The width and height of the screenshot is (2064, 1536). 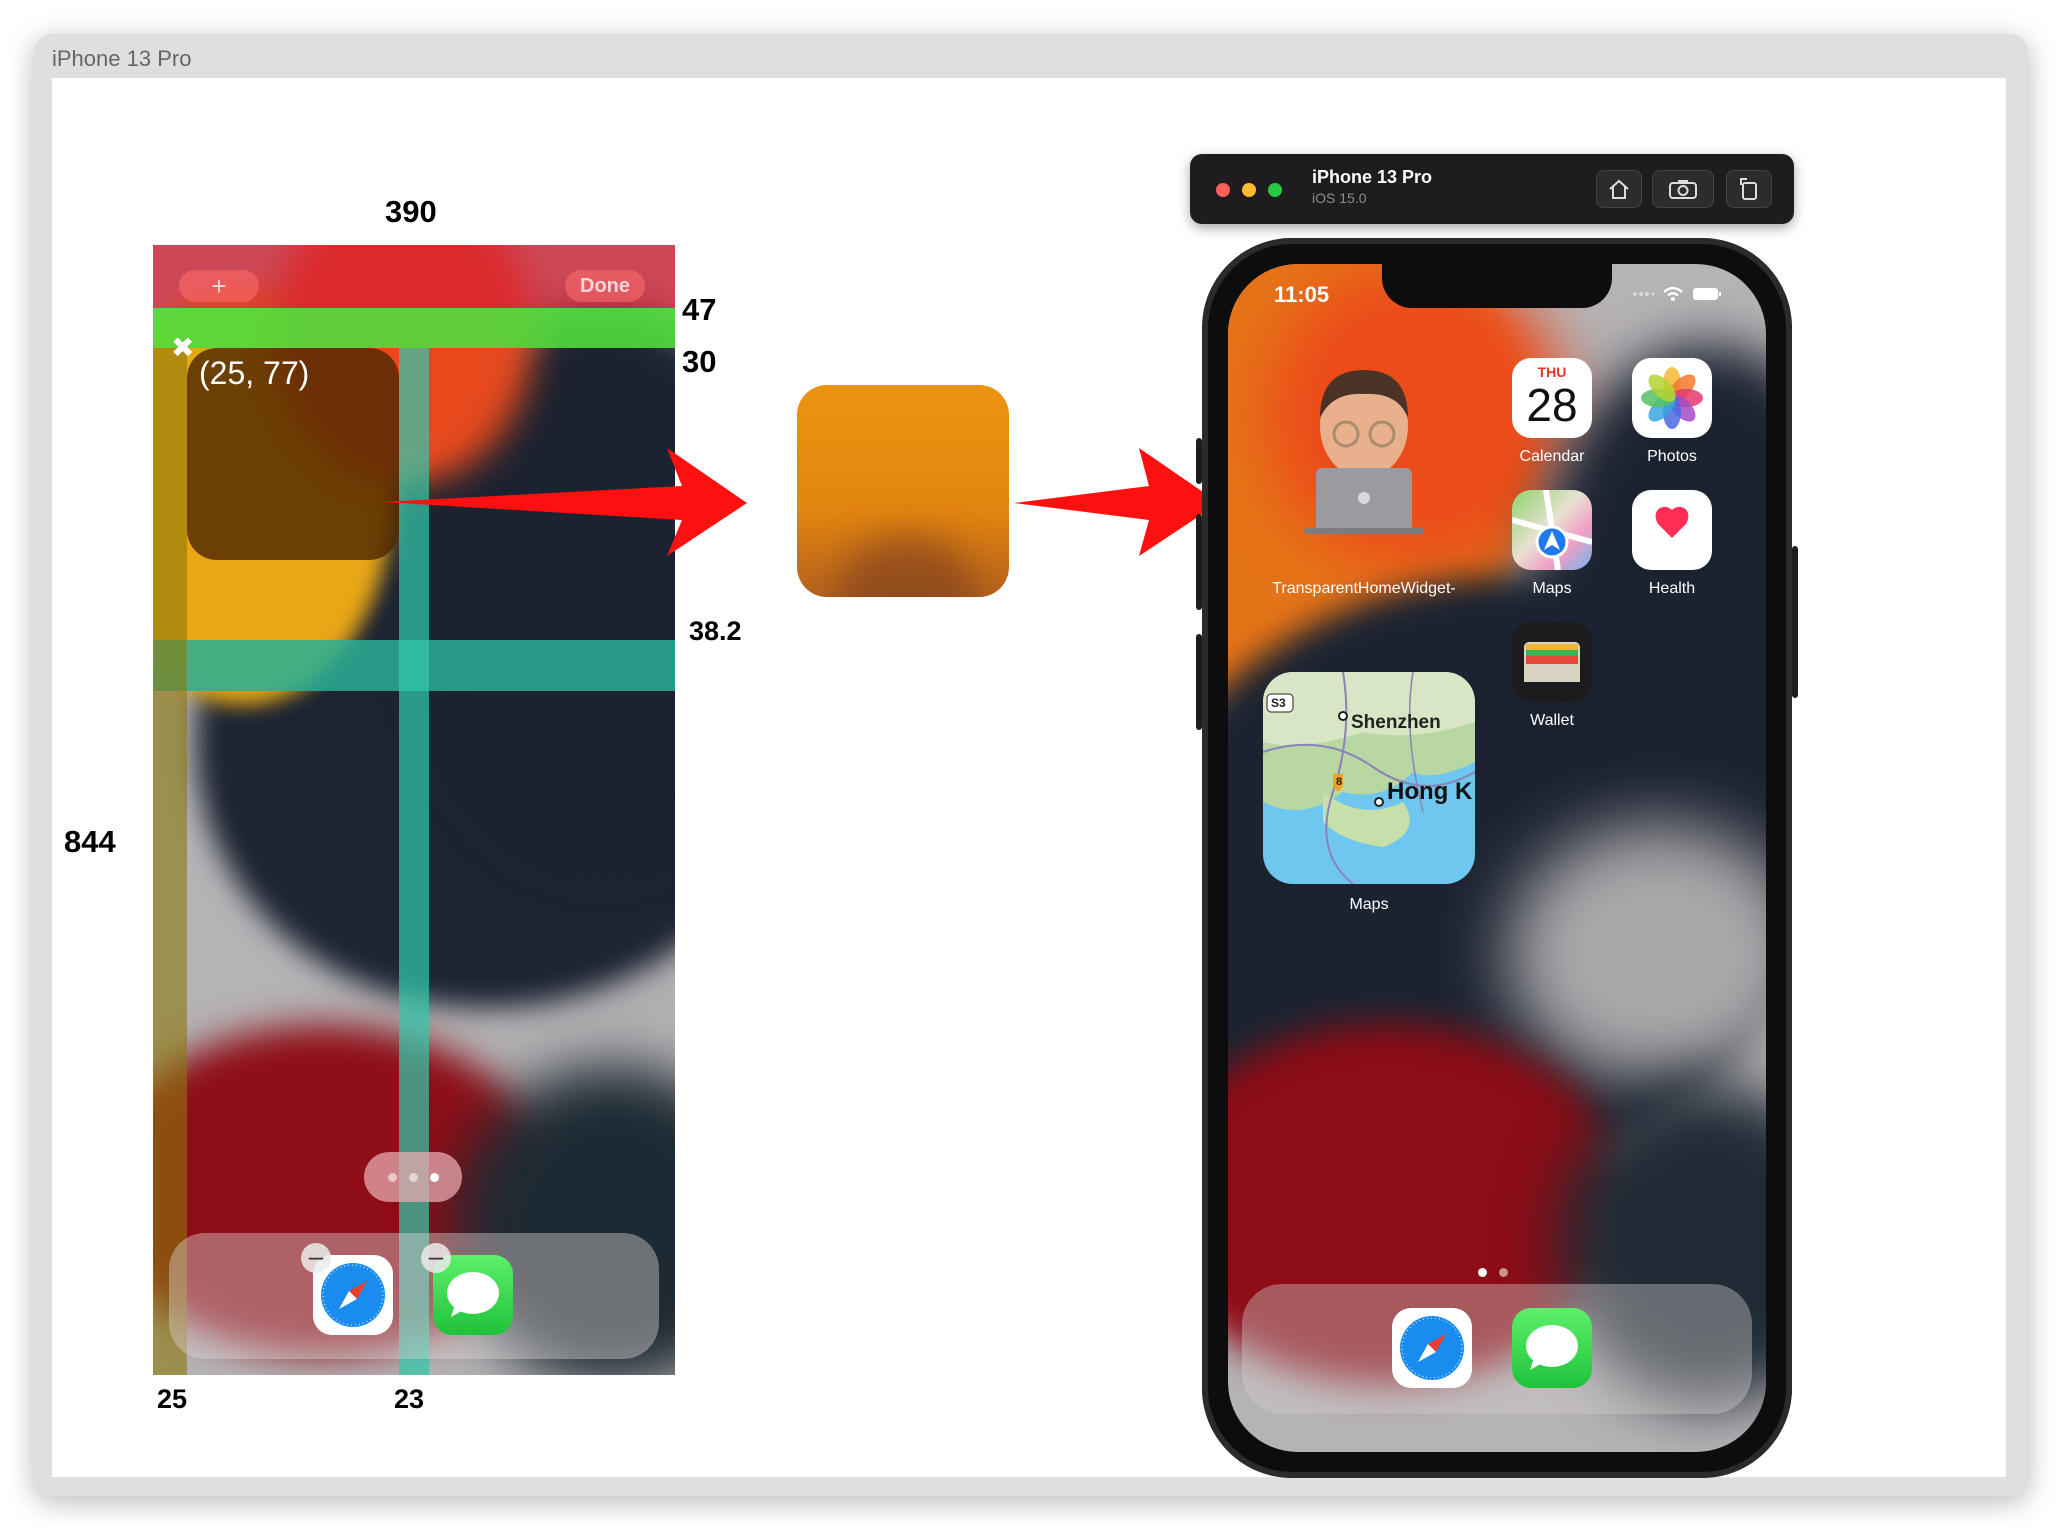 I want to click on wallet-icon, so click(x=1552, y=662).